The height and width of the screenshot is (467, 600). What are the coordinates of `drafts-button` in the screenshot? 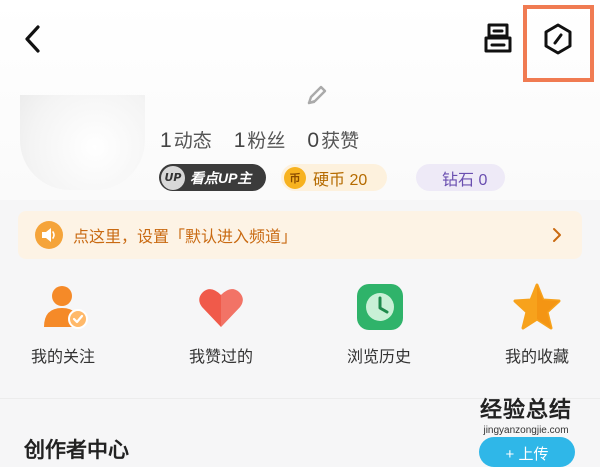 It's located at (498, 38).